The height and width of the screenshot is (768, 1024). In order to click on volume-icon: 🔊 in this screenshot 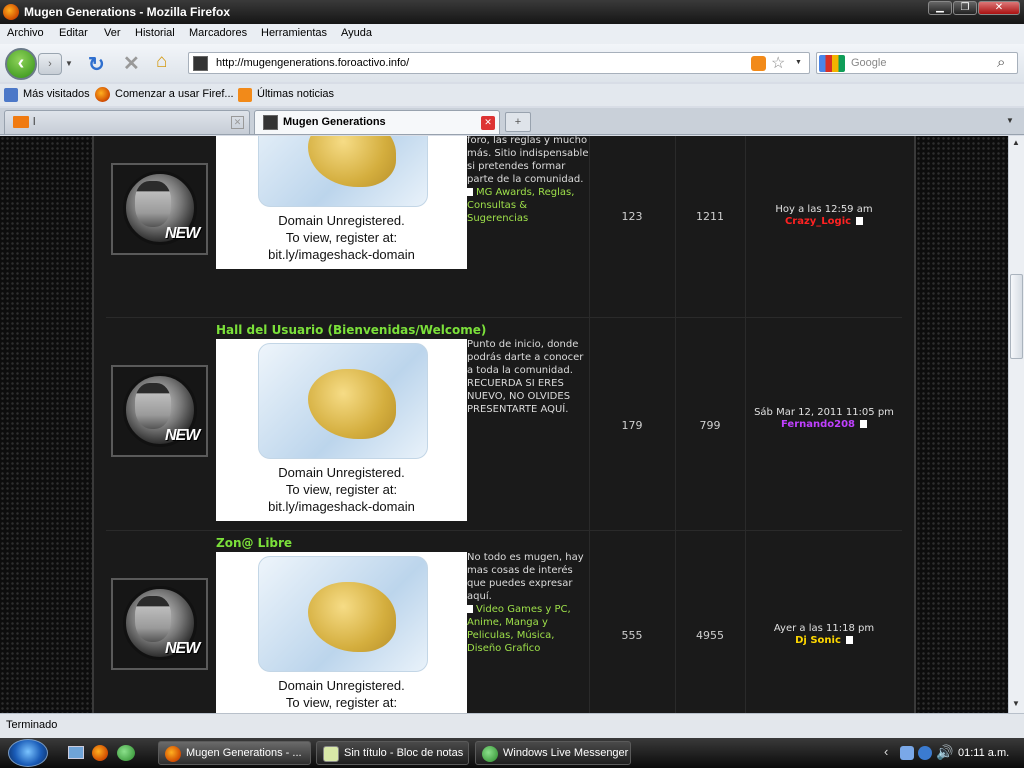, I will do `click(944, 752)`.